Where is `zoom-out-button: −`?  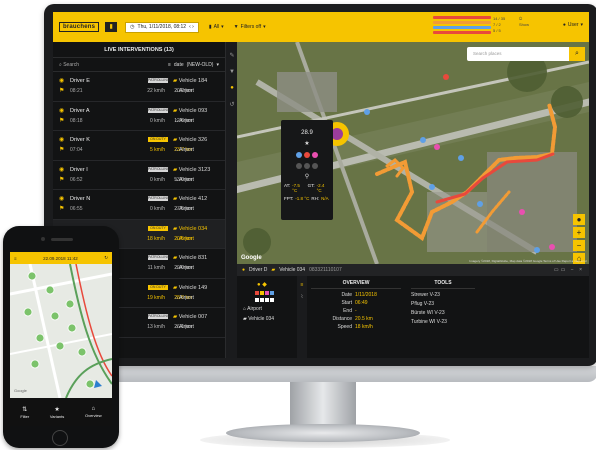 zoom-out-button: − is located at coordinates (579, 245).